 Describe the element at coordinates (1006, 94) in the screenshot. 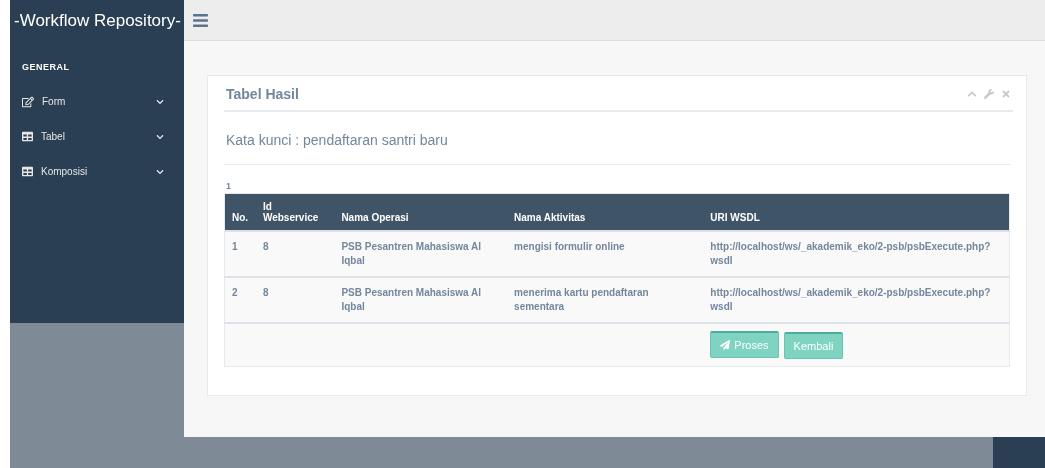

I see `close-icon` at that location.